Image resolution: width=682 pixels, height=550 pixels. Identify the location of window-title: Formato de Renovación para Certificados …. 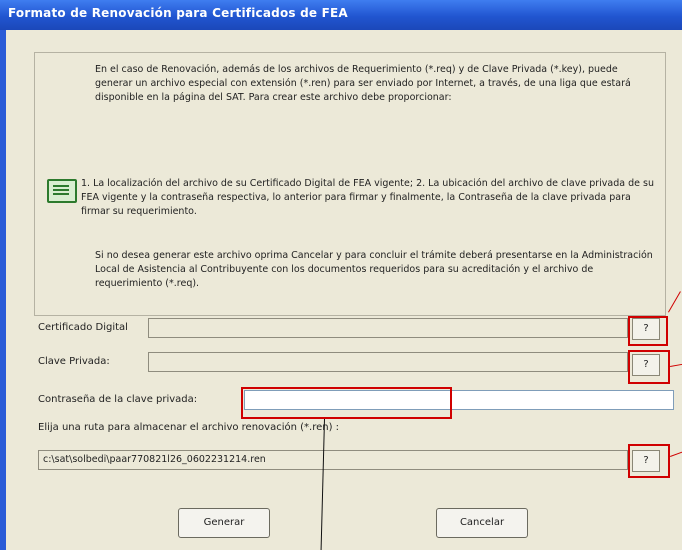
(178, 13).